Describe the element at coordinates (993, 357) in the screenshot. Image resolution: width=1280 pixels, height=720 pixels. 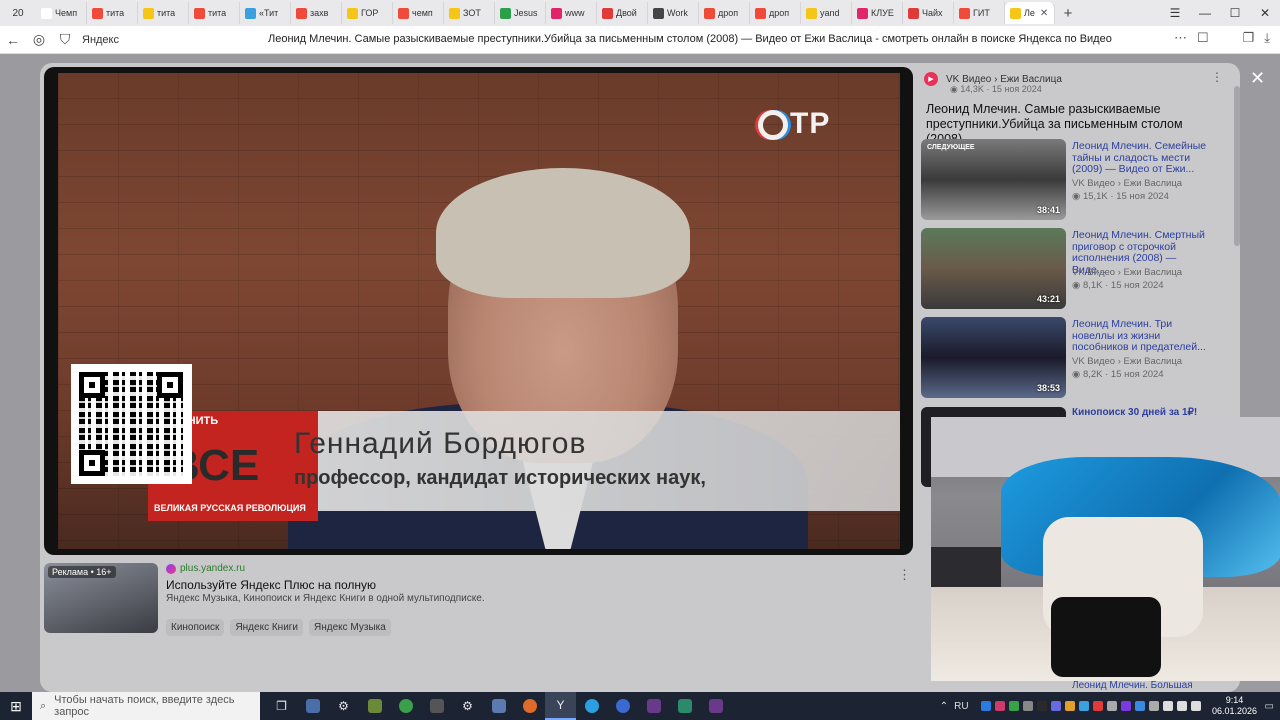
I see `related-thumbnail: 38:53` at that location.